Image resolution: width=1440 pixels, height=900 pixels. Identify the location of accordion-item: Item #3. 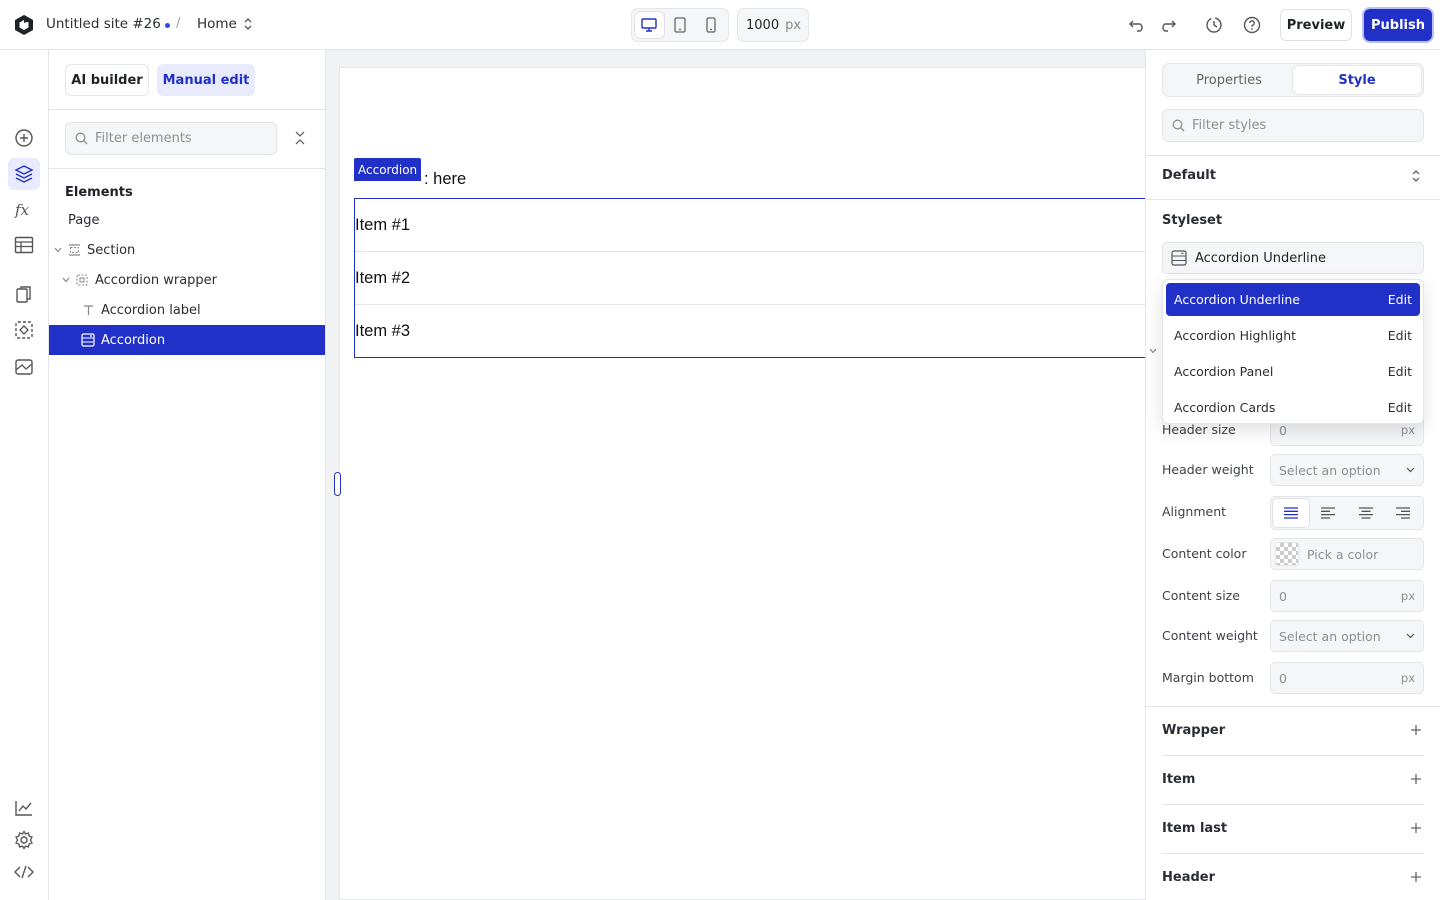
(750, 331).